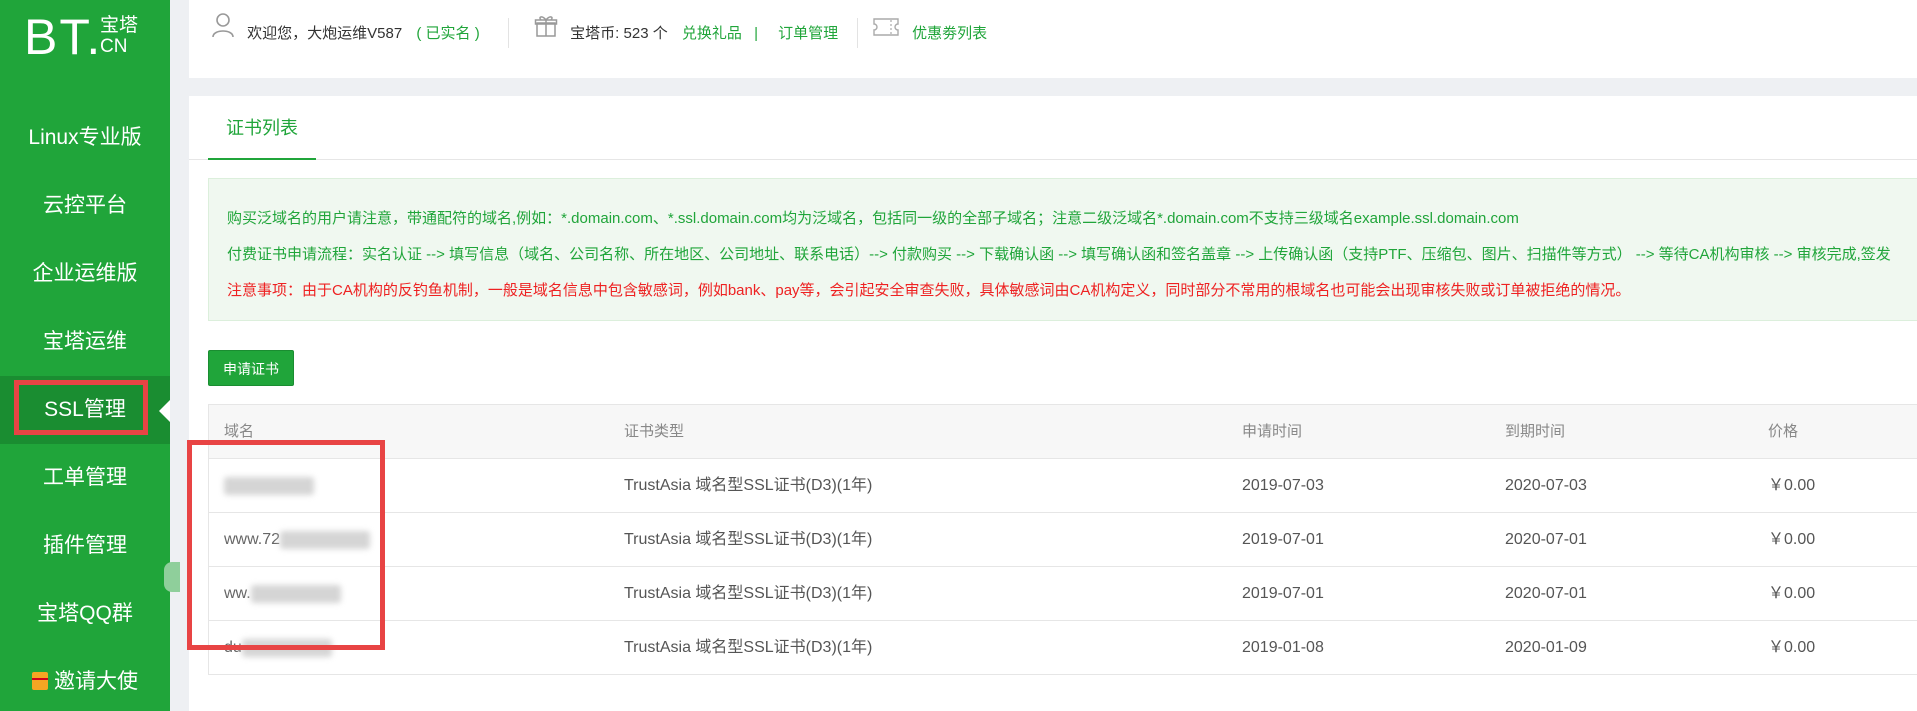 This screenshot has height=711, width=1917. I want to click on sidebar-collapse-handle, so click(172, 577).